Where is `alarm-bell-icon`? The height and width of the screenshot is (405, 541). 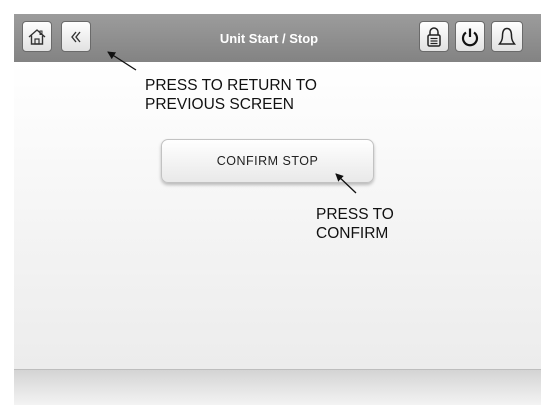
alarm-bell-icon is located at coordinates (507, 36).